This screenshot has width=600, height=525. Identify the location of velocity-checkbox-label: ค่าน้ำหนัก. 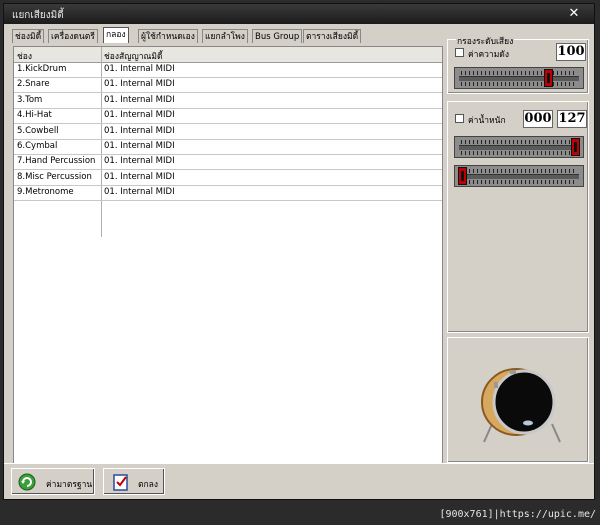
(487, 121).